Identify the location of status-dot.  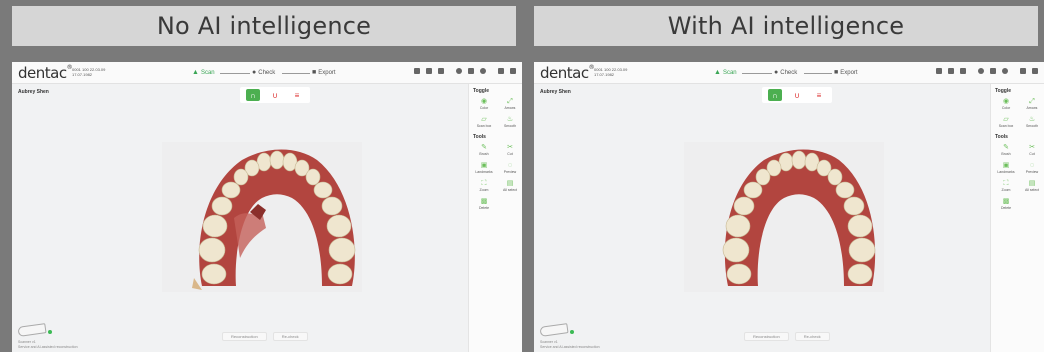
(50, 332).